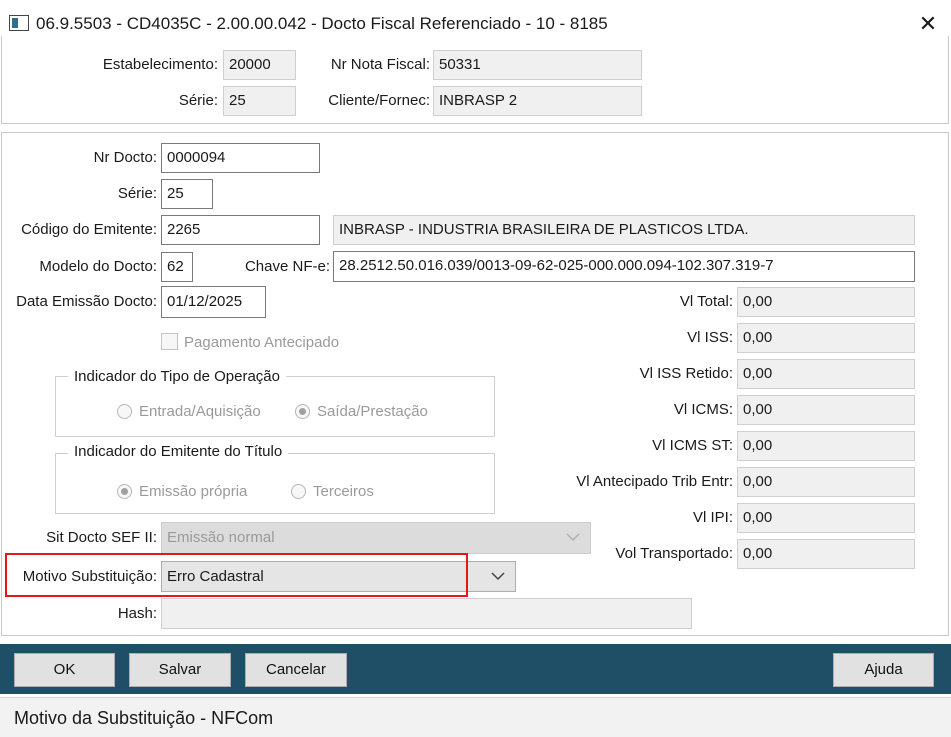 This screenshot has width=951, height=737. I want to click on nr-docto-input: 0000094, so click(240, 158).